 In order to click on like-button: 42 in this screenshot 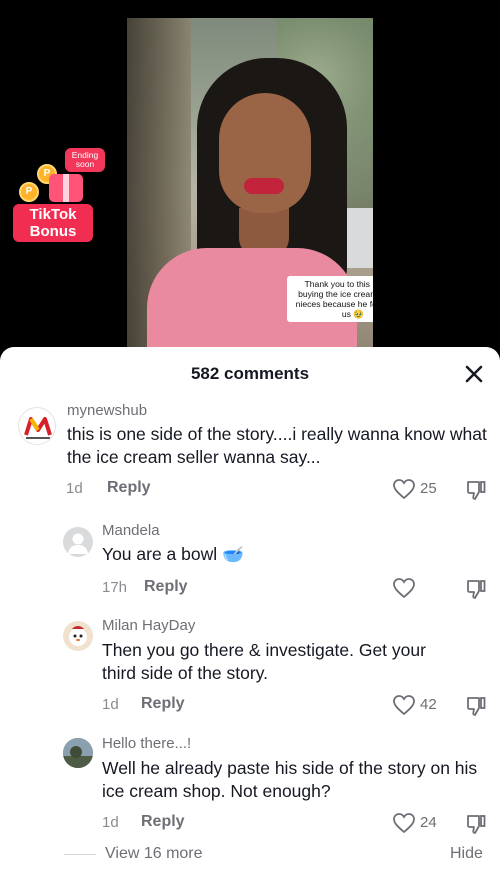, I will do `click(422, 705)`.